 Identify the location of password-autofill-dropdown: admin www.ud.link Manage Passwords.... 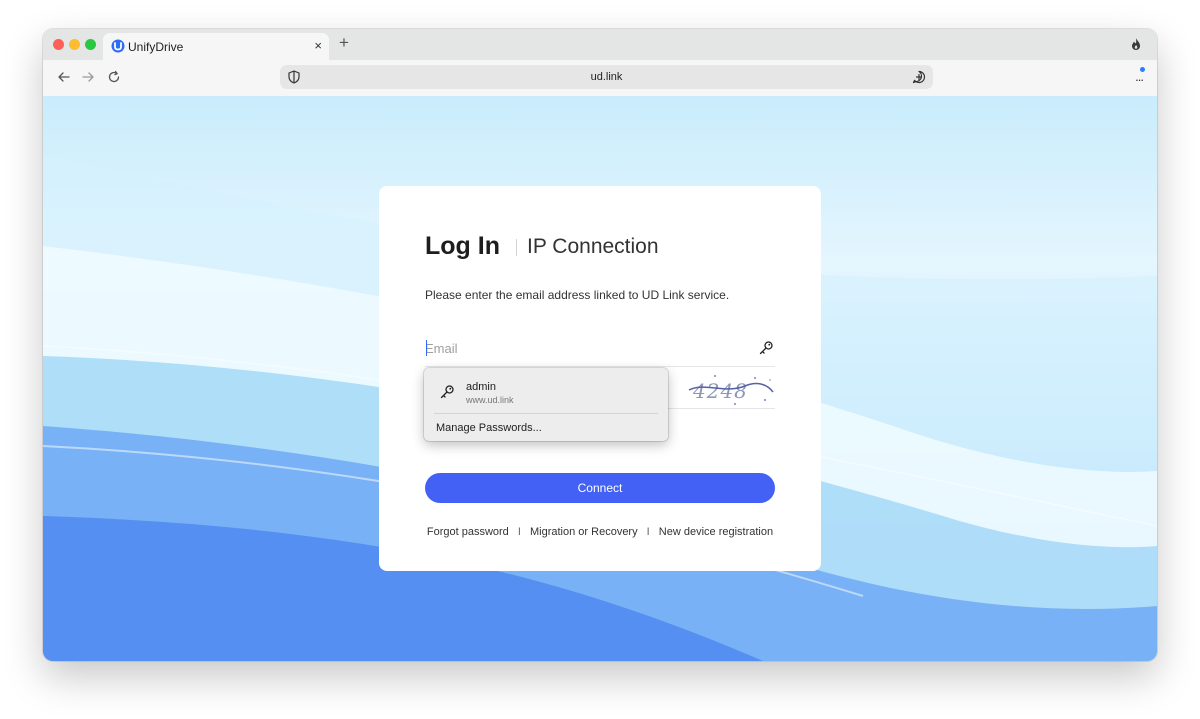
(546, 404).